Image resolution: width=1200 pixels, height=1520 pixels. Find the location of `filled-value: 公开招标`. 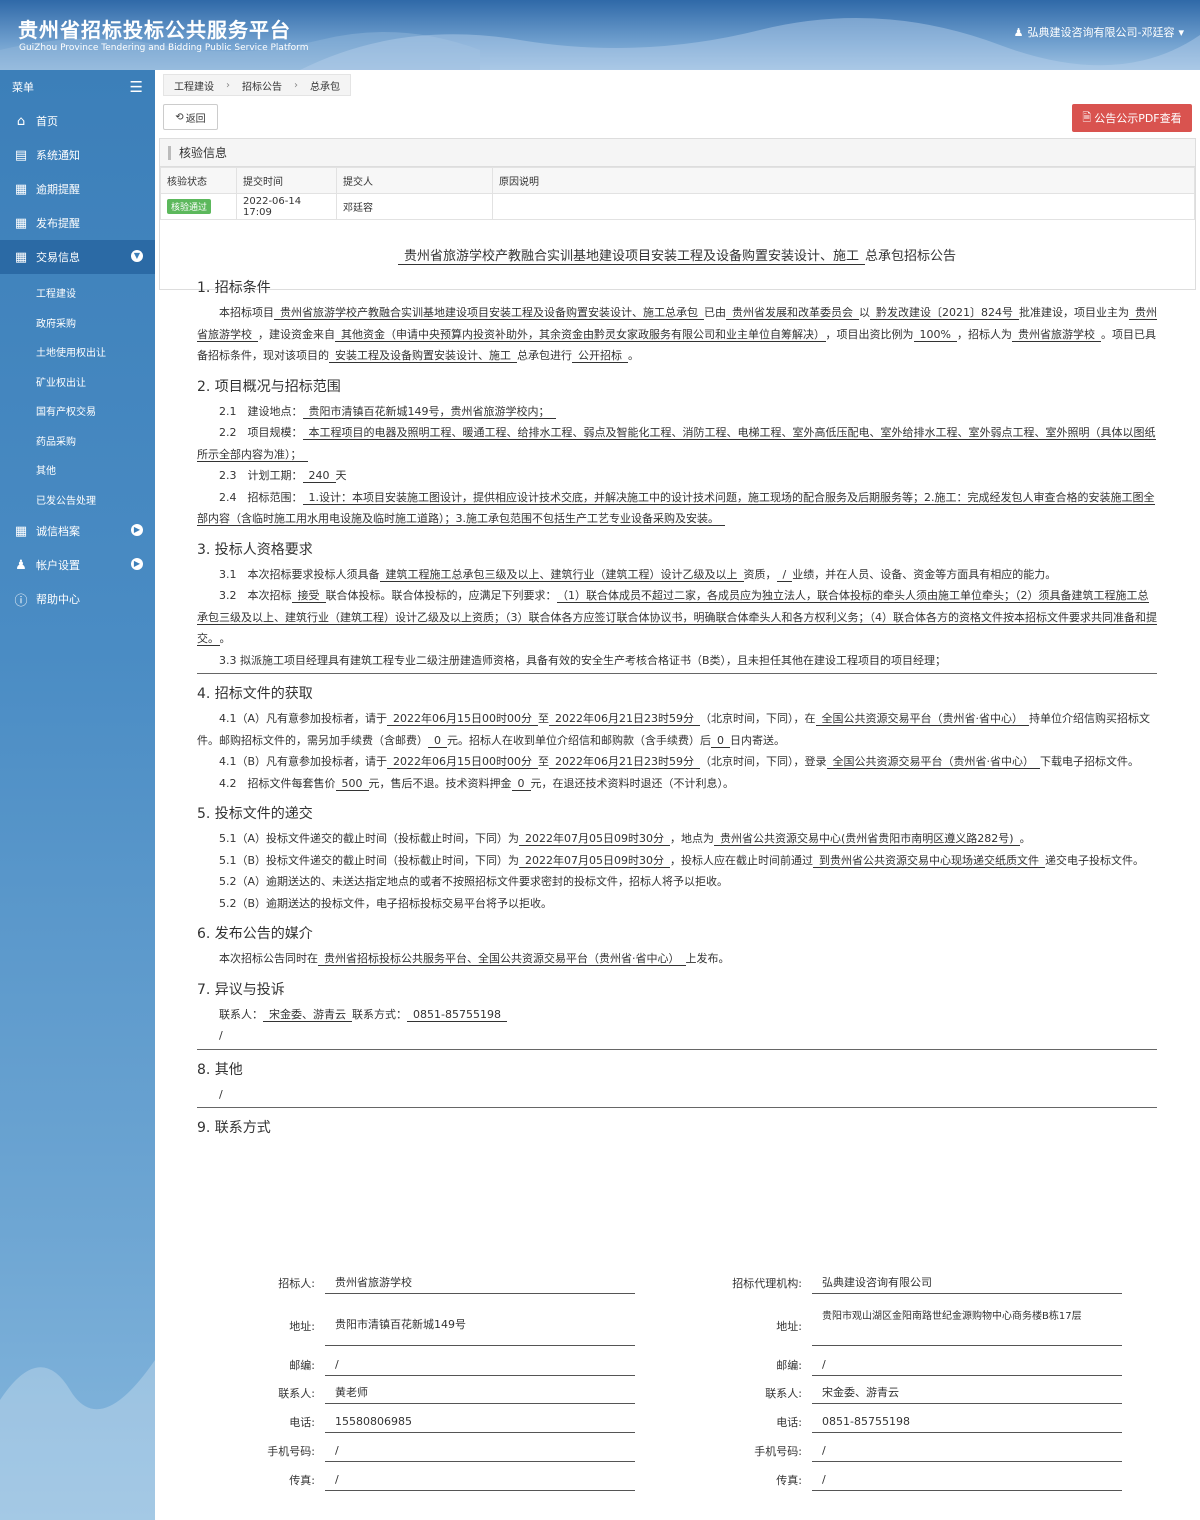

filled-value: 公开招标 is located at coordinates (600, 356).